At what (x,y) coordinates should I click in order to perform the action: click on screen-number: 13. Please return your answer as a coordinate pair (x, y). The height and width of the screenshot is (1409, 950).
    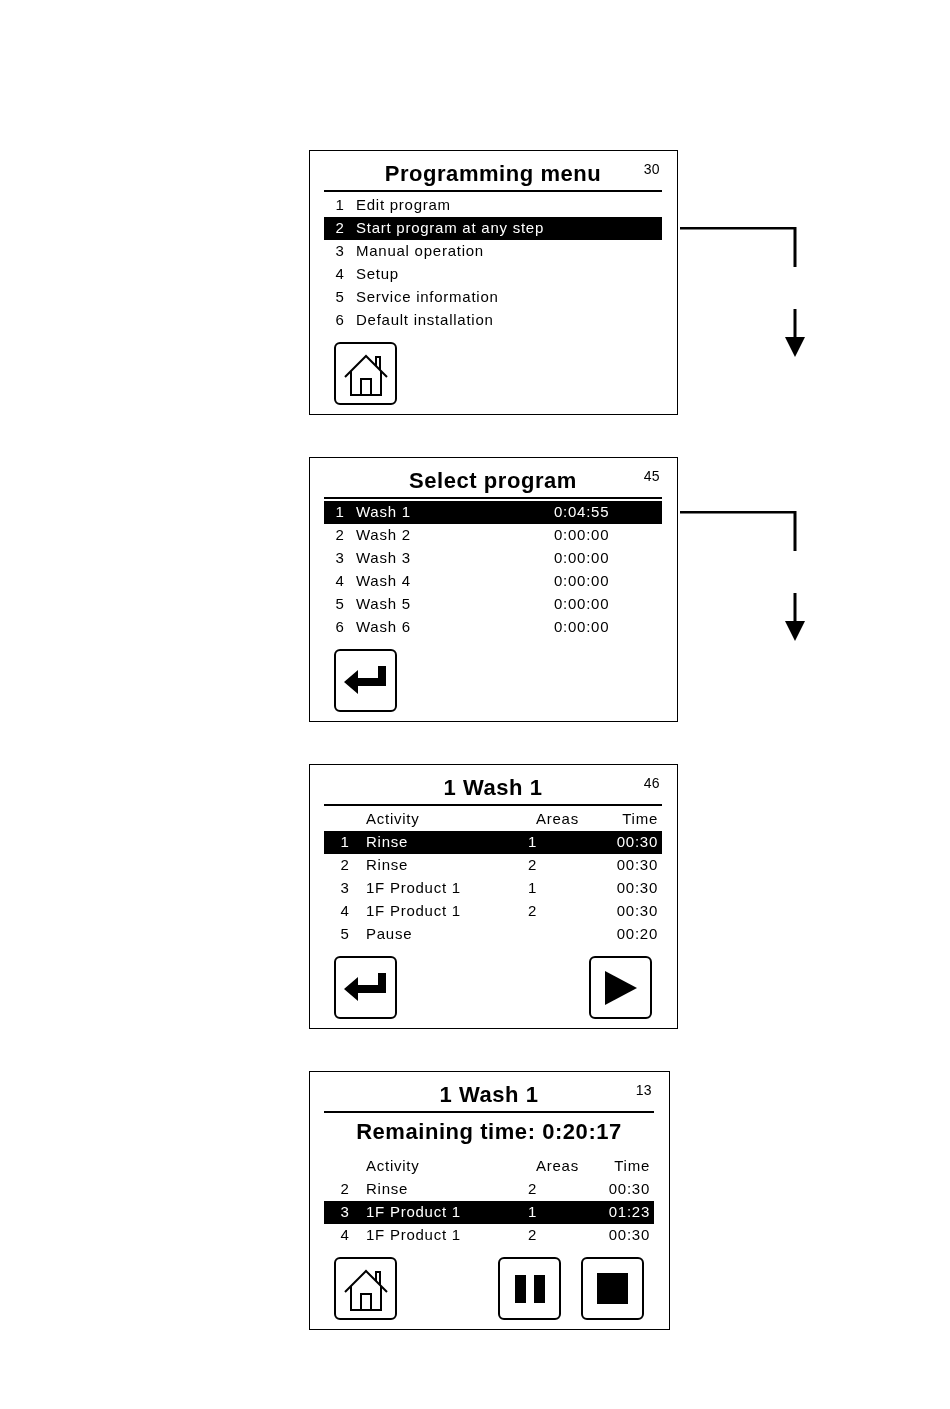
    Looking at the image, I should click on (643, 1090).